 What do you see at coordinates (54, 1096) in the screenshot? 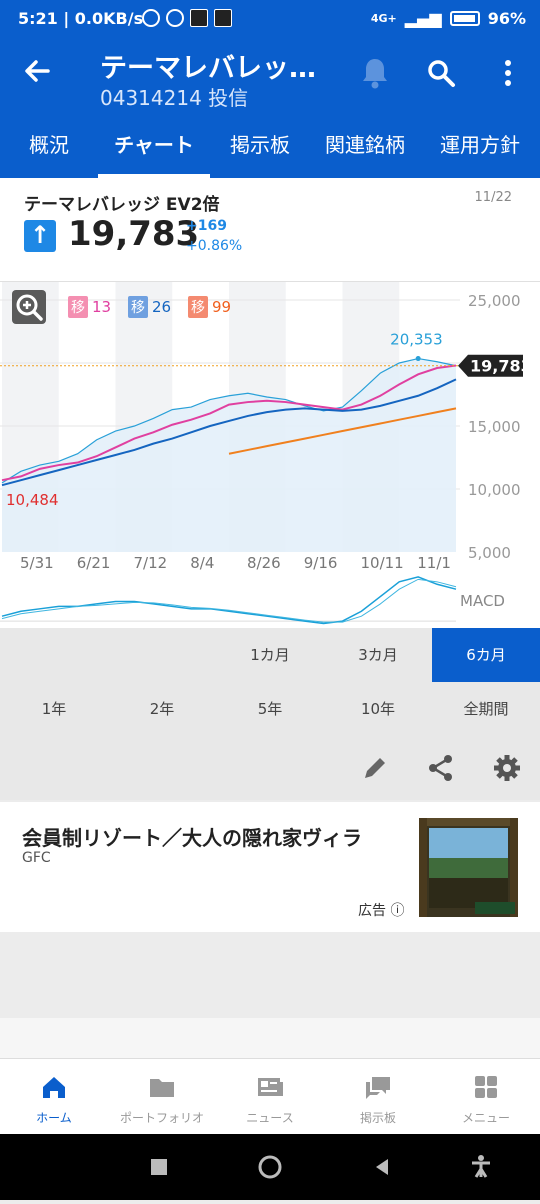
I see `nav-home: ホーム` at bounding box center [54, 1096].